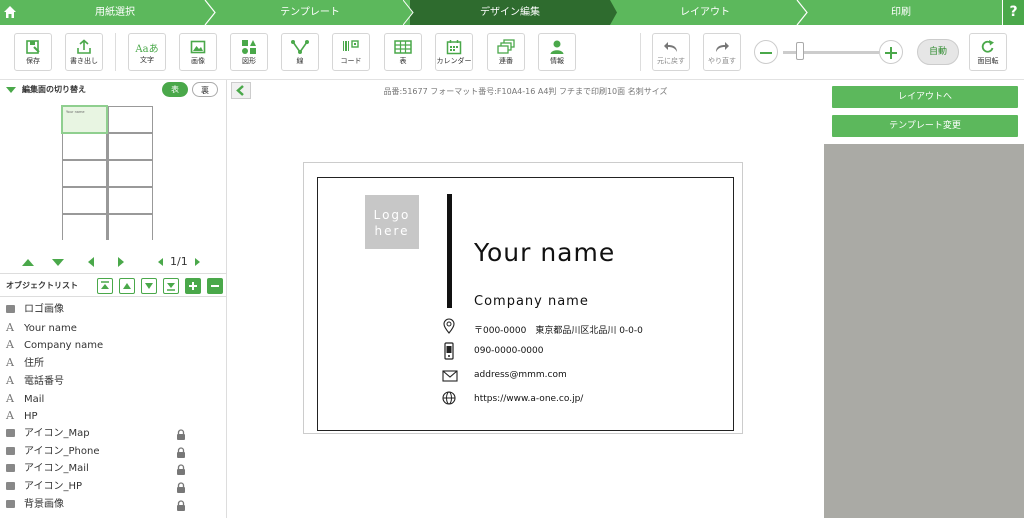 This screenshot has height=518, width=1024. Describe the element at coordinates (392, 222) in the screenshot. I see `logo-placeholder: Logo here` at that location.